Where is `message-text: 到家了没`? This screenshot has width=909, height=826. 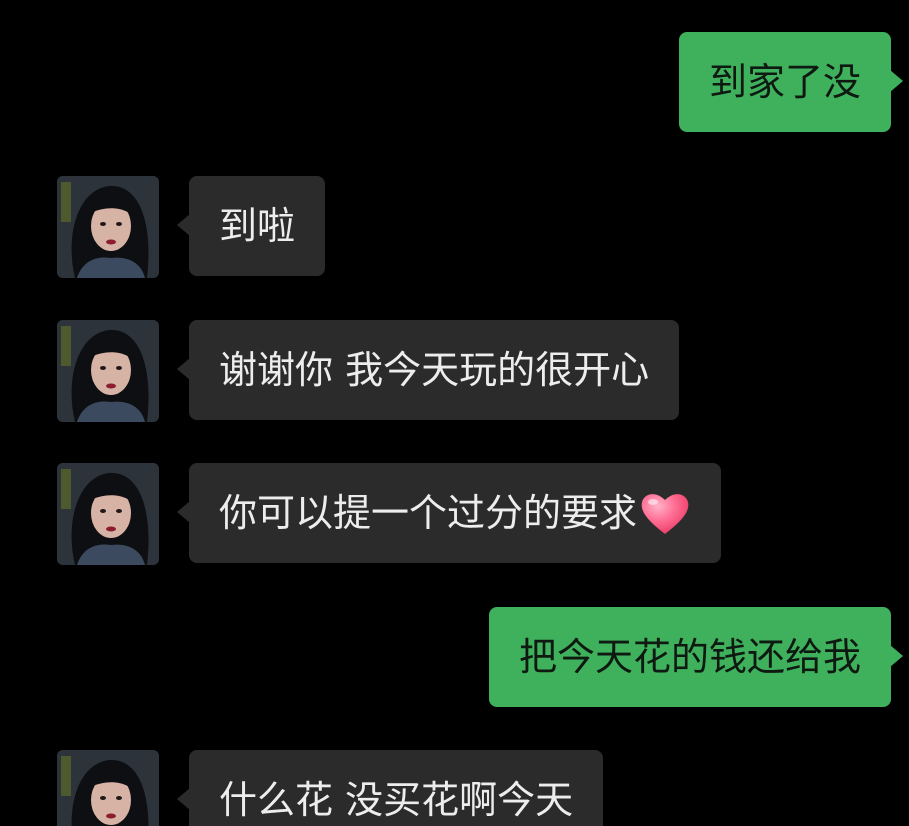 message-text: 到家了没 is located at coordinates (784, 82).